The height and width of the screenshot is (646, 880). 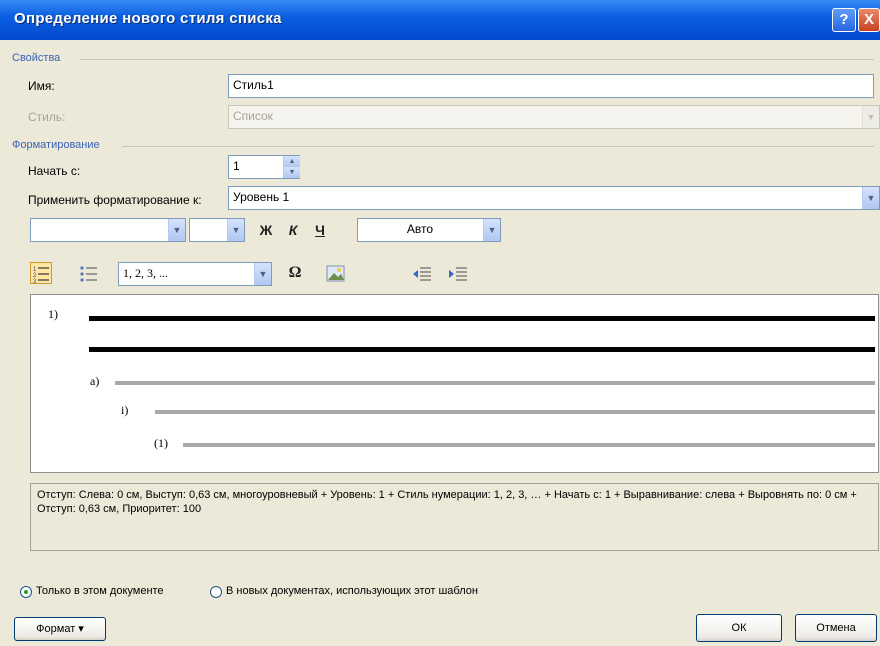 What do you see at coordinates (529, 445) in the screenshot?
I see `preview-level4-line` at bounding box center [529, 445].